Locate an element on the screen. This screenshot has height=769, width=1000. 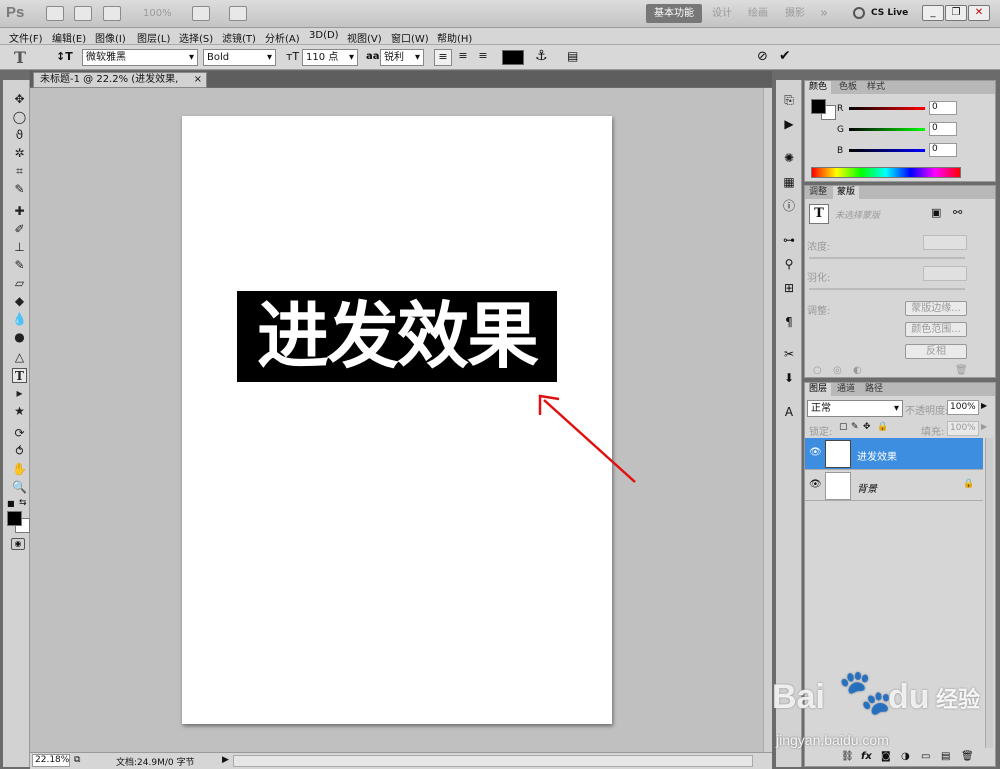
workspace-essentials: 基本功能 is located at coordinates (674, 13).